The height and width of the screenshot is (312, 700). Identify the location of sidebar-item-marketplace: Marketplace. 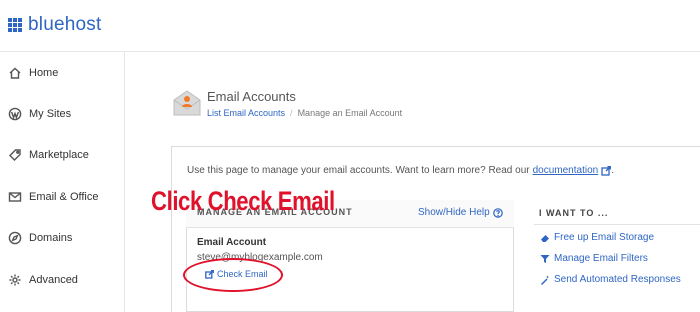
(48, 155).